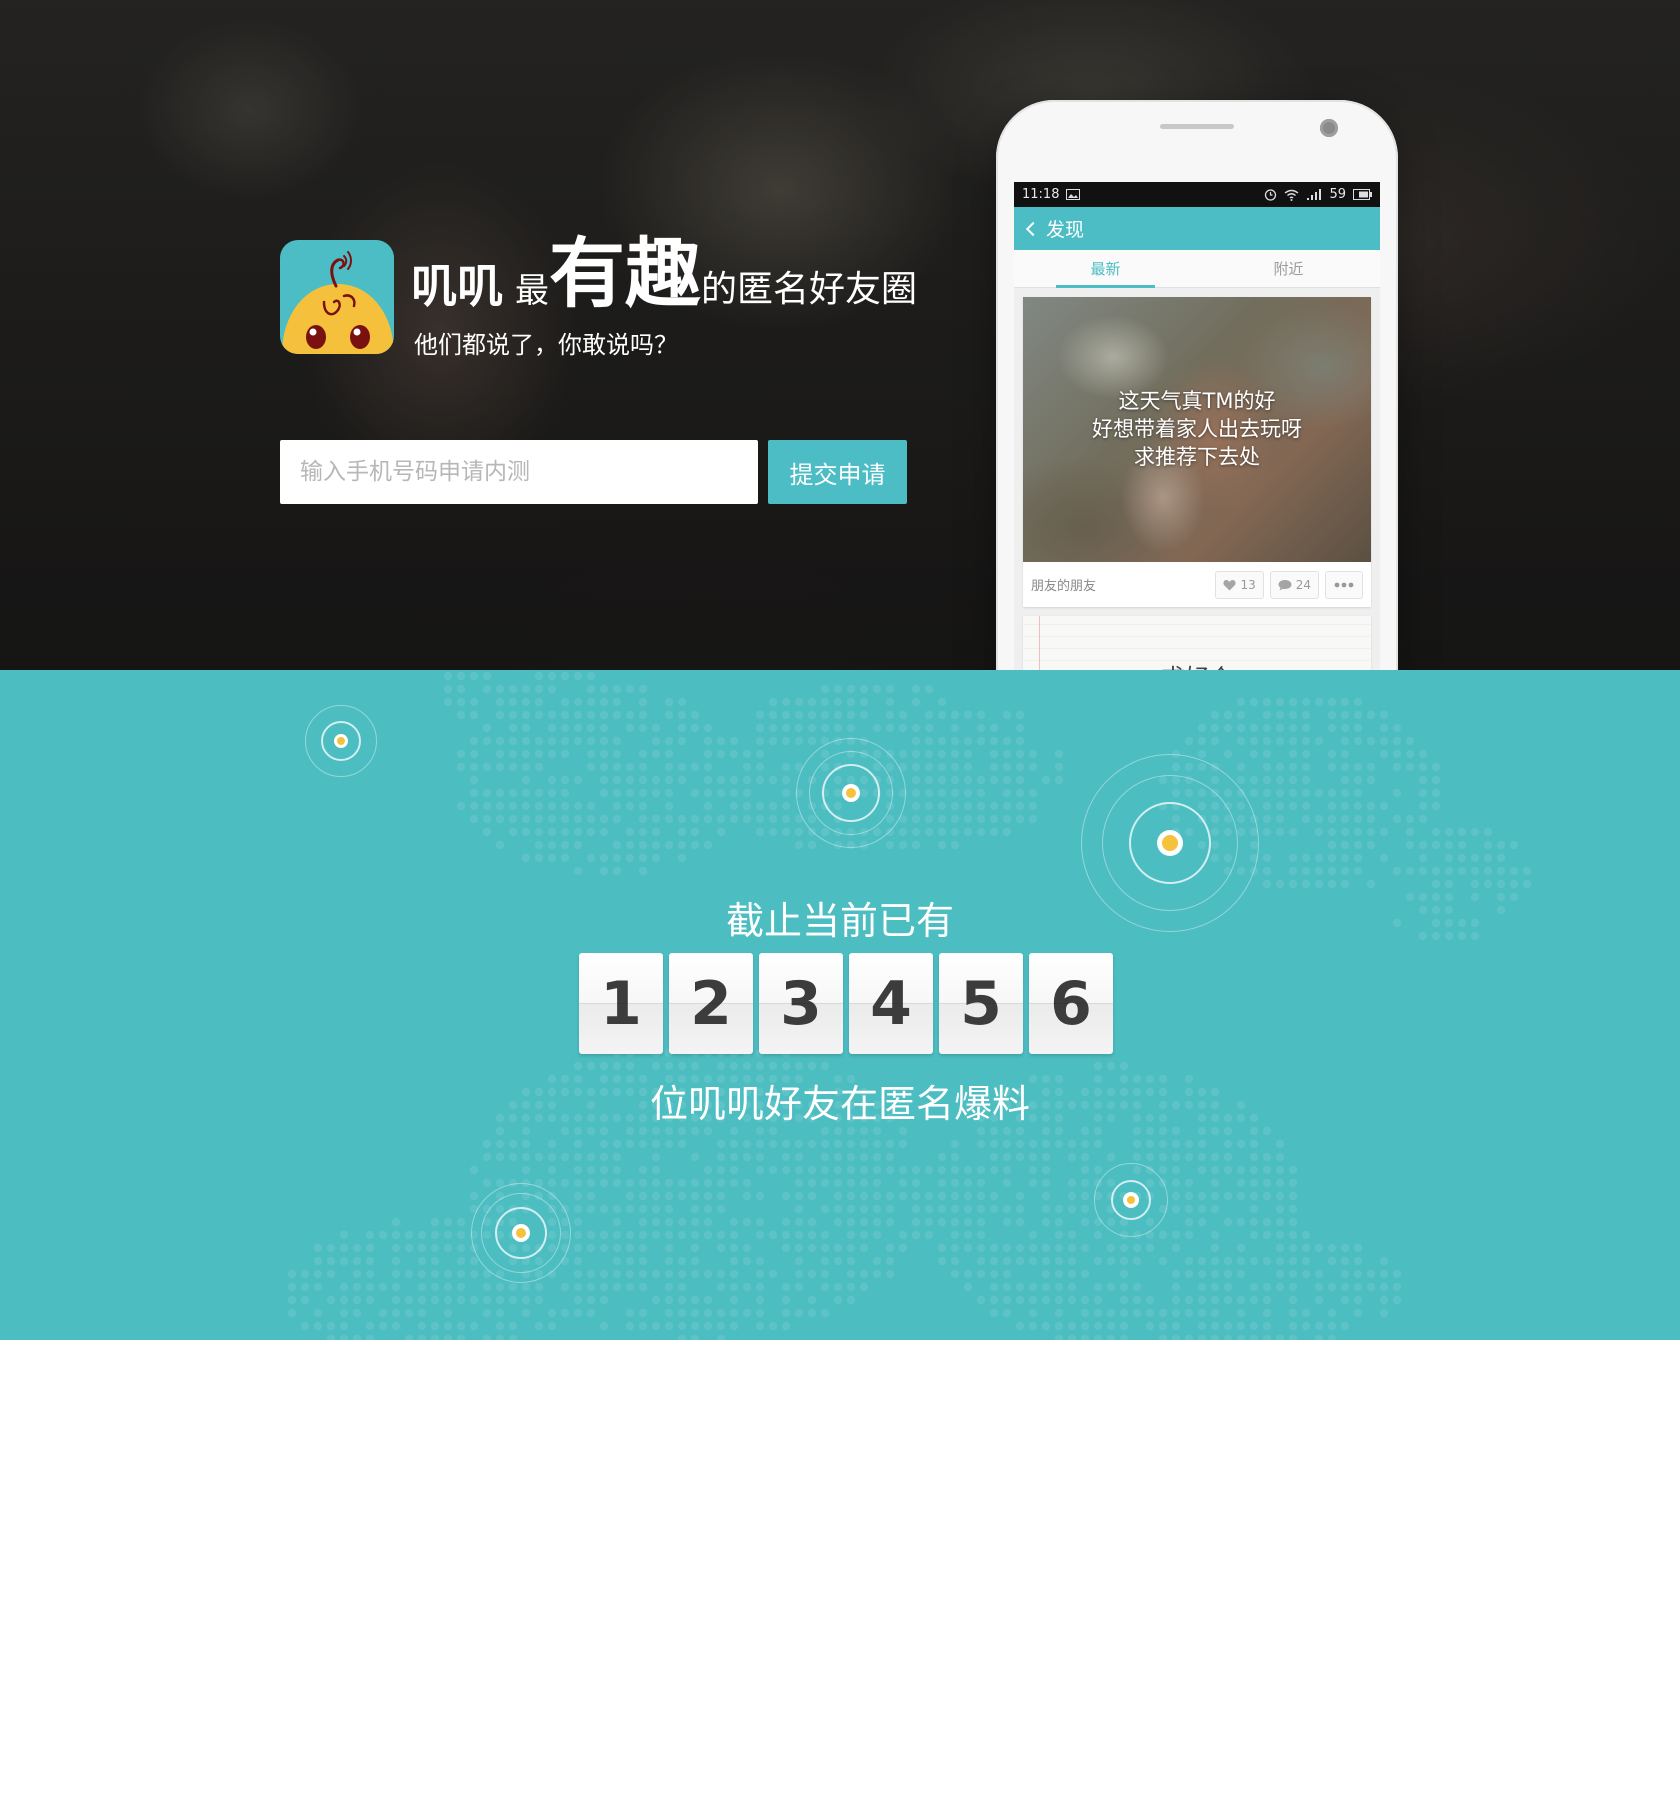  What do you see at coordinates (1197, 194) in the screenshot?
I see `status-bar: 11:18 59` at bounding box center [1197, 194].